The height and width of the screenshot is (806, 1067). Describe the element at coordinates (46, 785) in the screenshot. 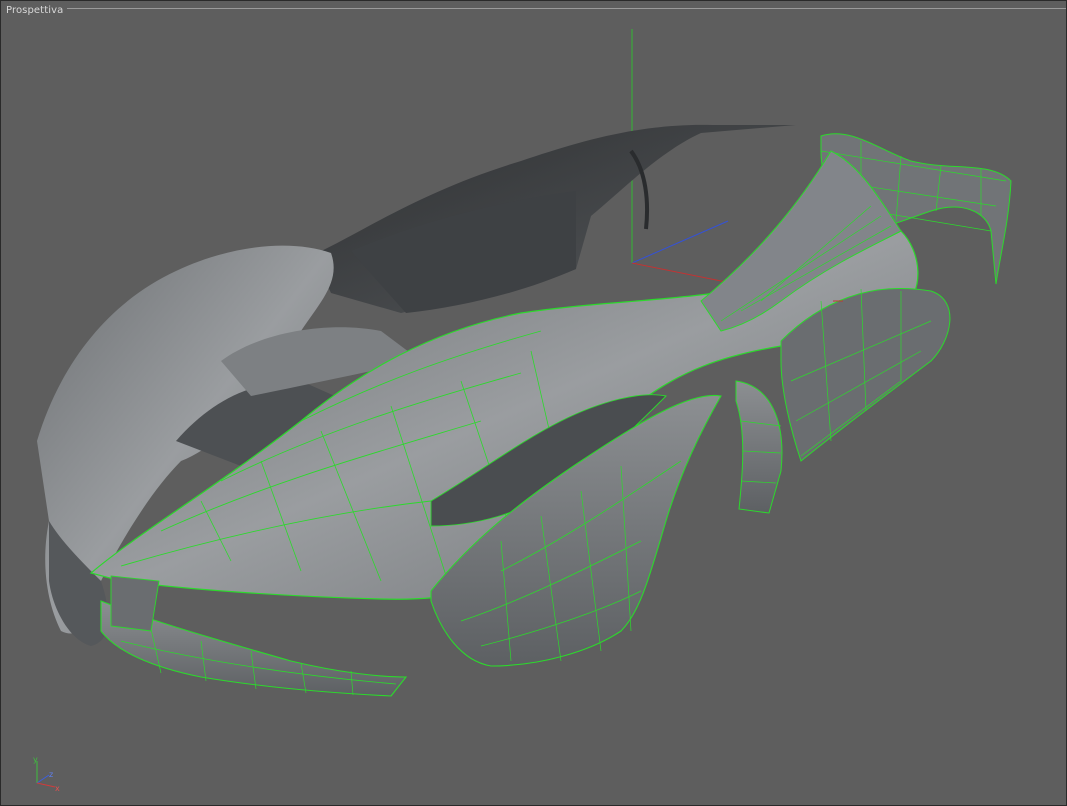

I see `gizmo-x-axis` at that location.